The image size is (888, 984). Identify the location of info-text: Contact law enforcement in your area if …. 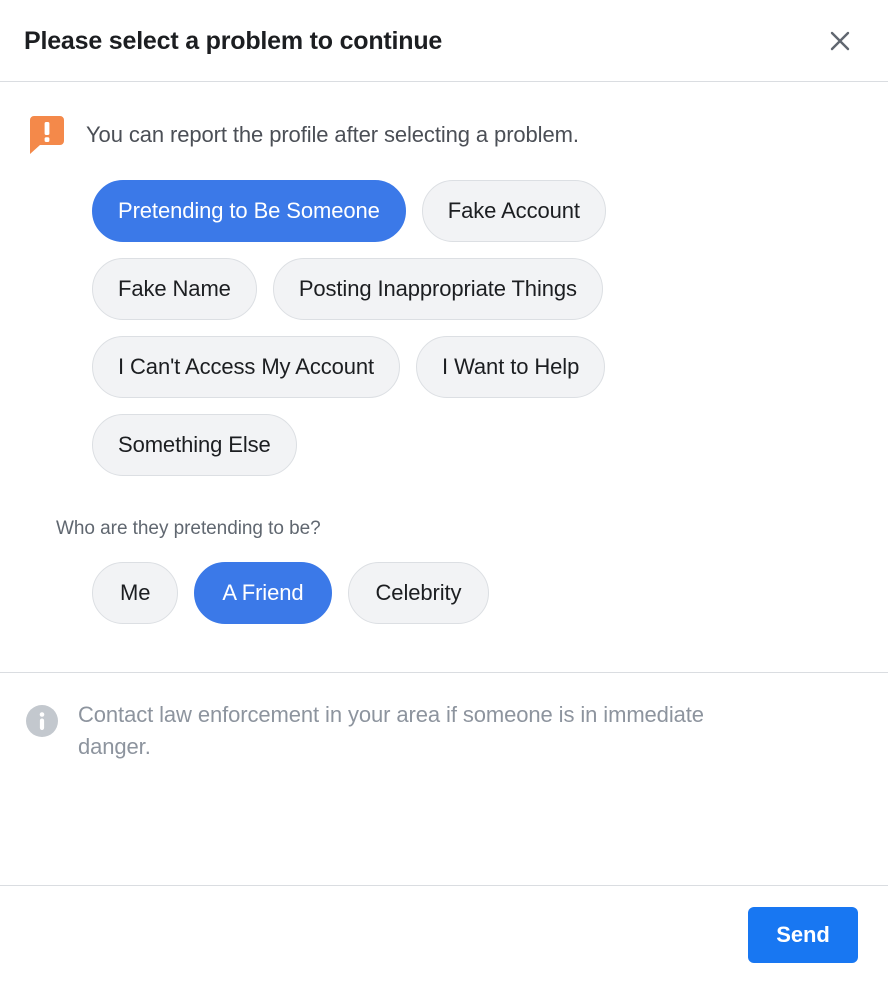
(391, 730).